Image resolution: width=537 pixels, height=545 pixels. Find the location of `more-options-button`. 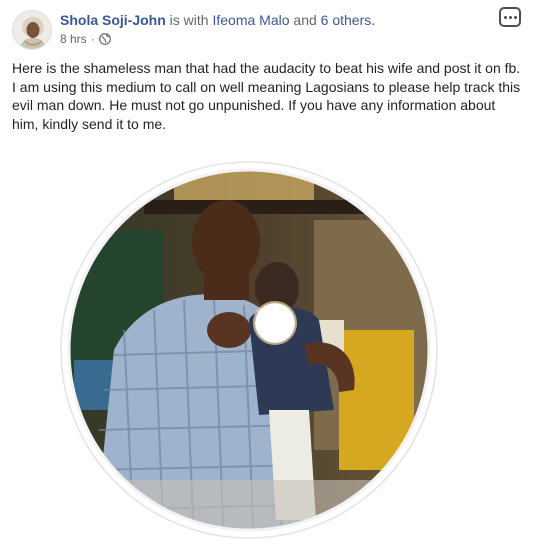

more-options-button is located at coordinates (510, 17).